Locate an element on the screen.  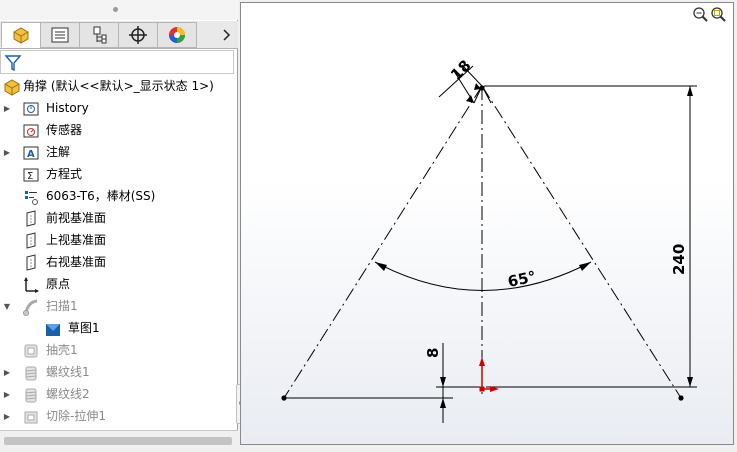
tree-item: 草图1 is located at coordinates (119, 328).